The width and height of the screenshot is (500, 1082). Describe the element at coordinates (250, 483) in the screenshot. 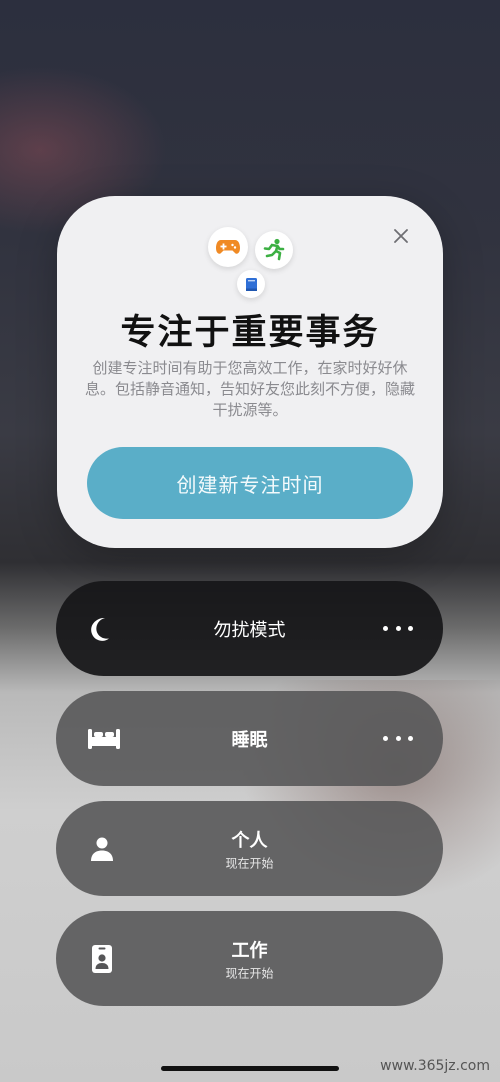

I see `create-focus-button: 创建新专注时间` at that location.